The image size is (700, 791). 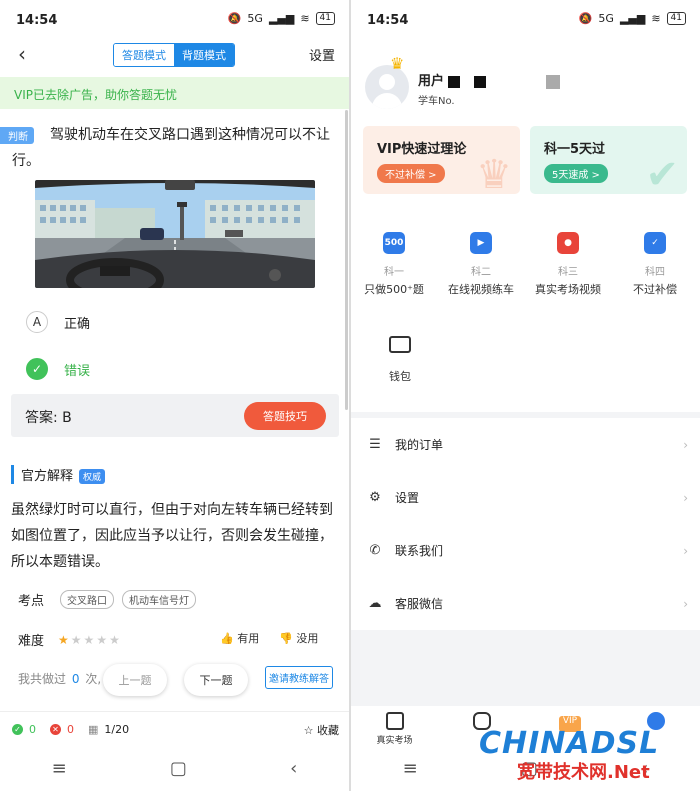 What do you see at coordinates (394, 721) in the screenshot?
I see `monitor-icon` at bounding box center [394, 721].